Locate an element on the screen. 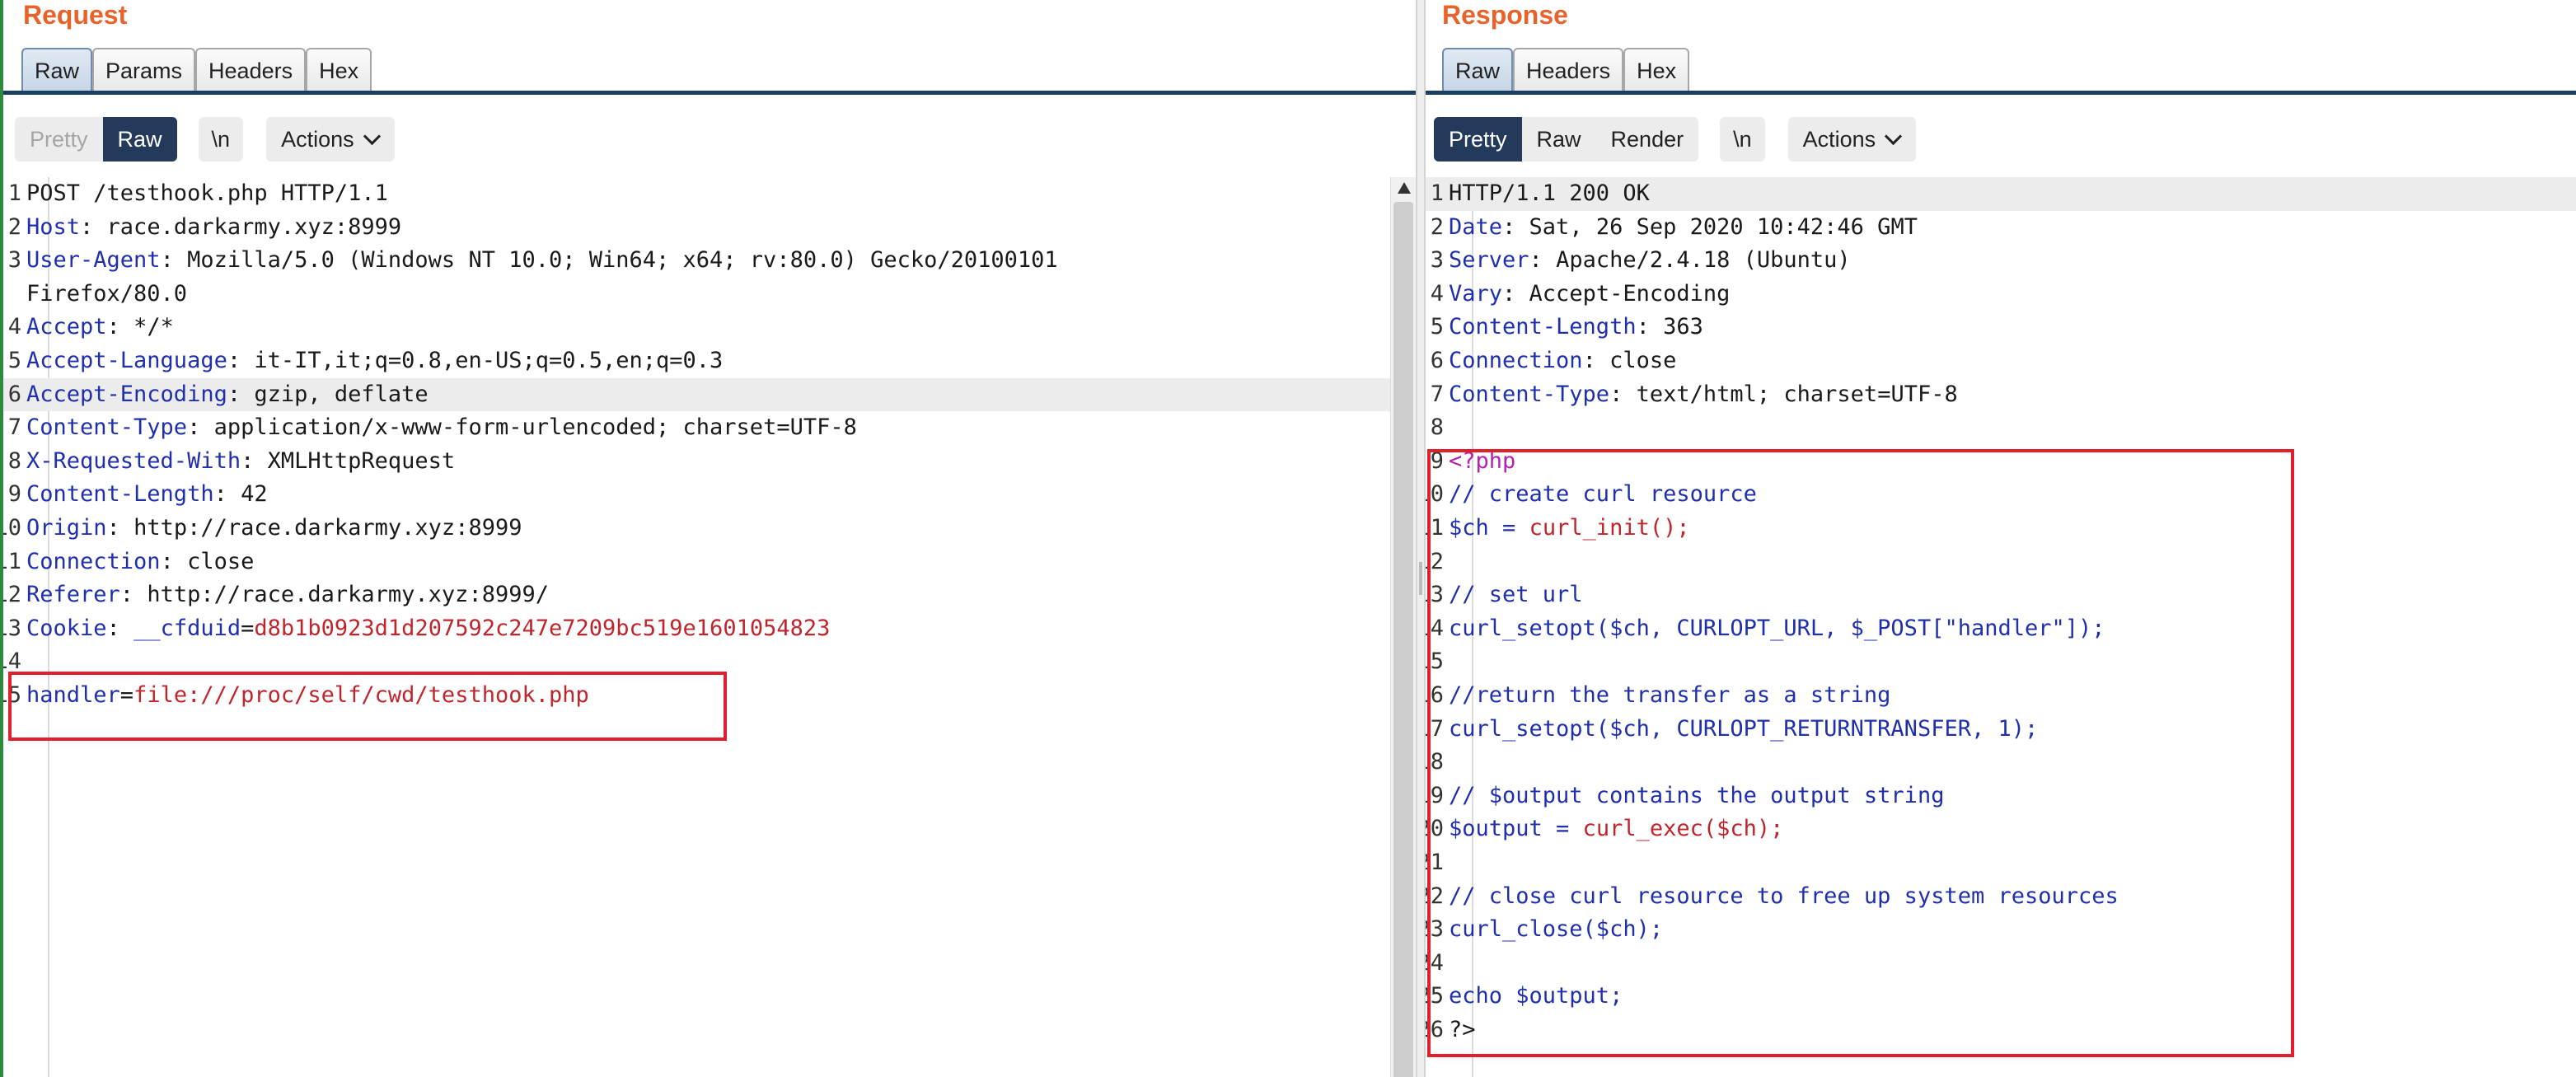  line-number: 25 is located at coordinates (1435, 996).